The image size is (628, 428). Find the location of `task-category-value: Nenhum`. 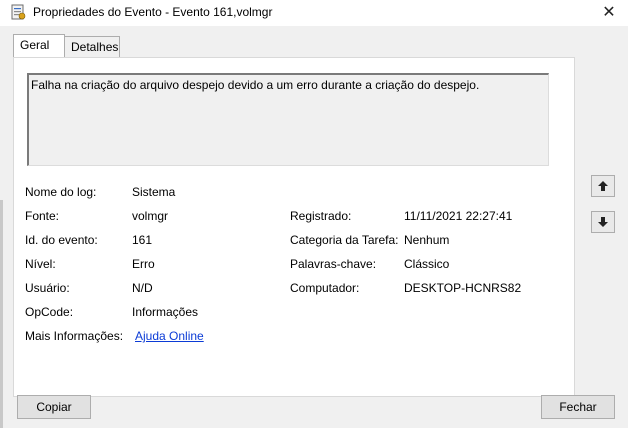

task-category-value: Nenhum is located at coordinates (427, 240).